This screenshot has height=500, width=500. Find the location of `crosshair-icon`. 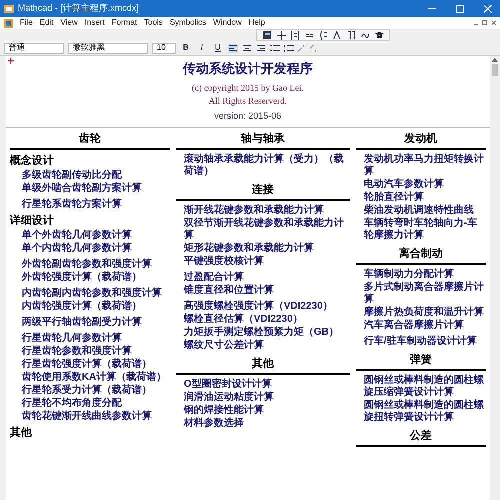

crosshair-icon is located at coordinates (11, 61).